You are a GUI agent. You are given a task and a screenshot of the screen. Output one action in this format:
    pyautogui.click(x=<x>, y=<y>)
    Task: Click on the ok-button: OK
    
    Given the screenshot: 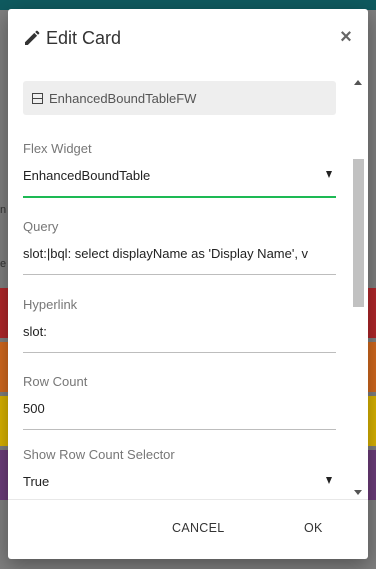 What is the action you would take?
    pyautogui.click(x=313, y=528)
    